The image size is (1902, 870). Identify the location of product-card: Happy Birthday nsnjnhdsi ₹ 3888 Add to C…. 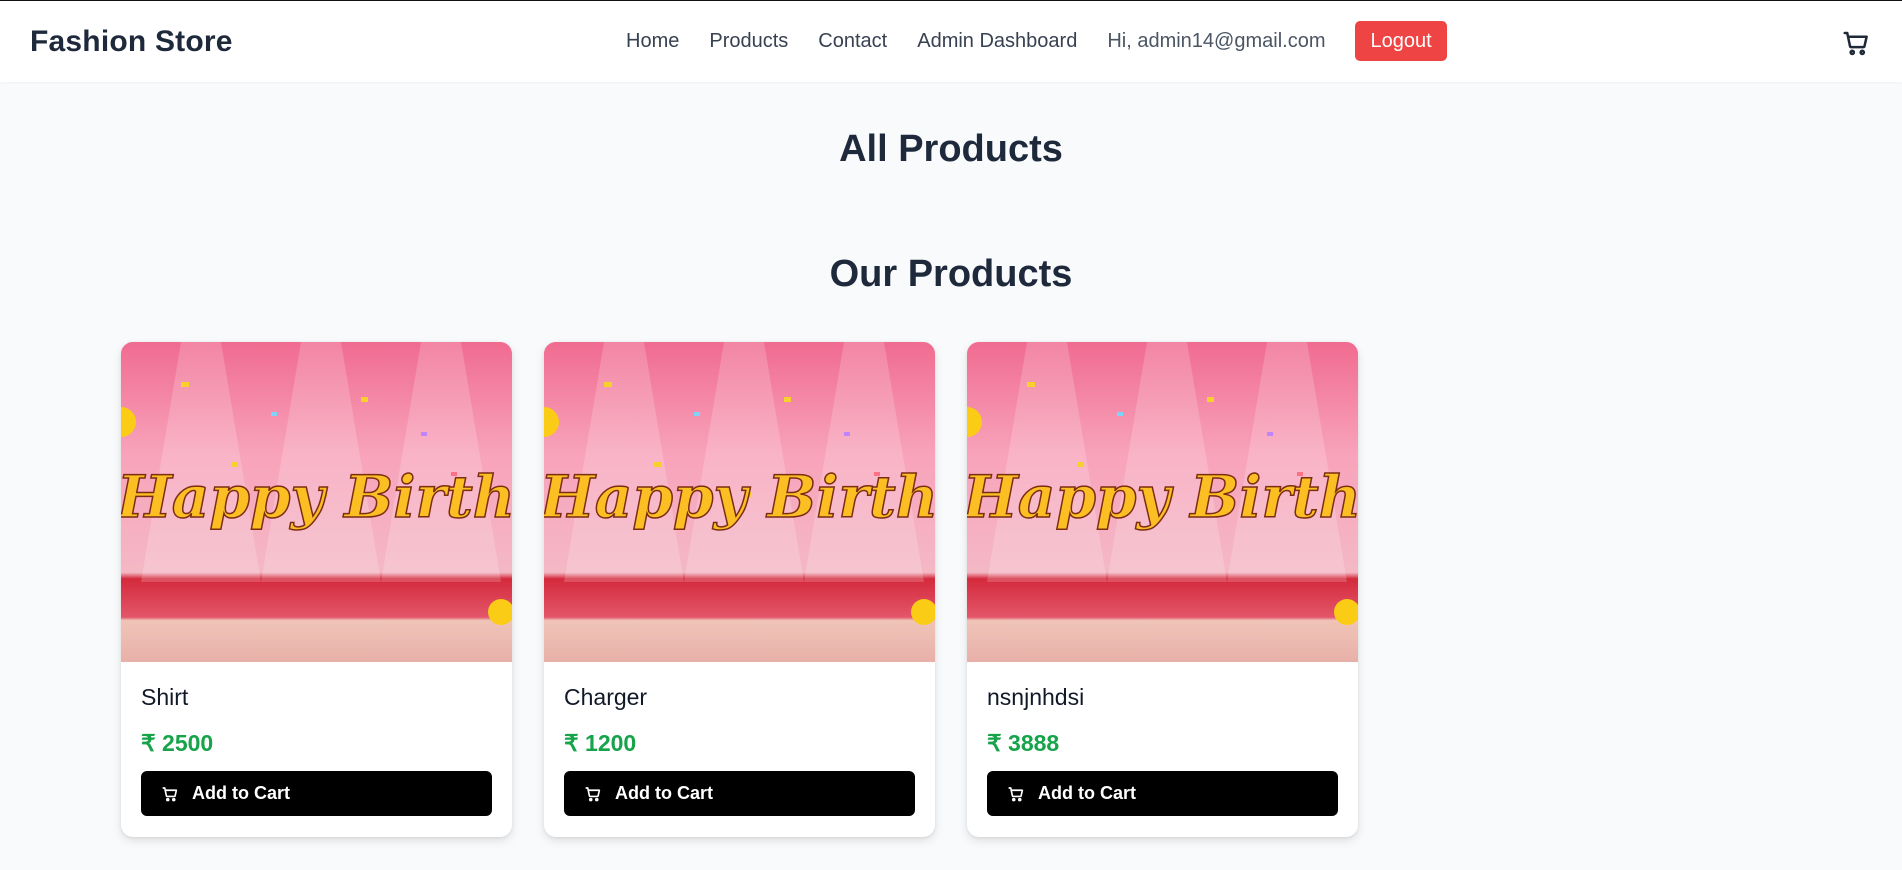
(1162, 589).